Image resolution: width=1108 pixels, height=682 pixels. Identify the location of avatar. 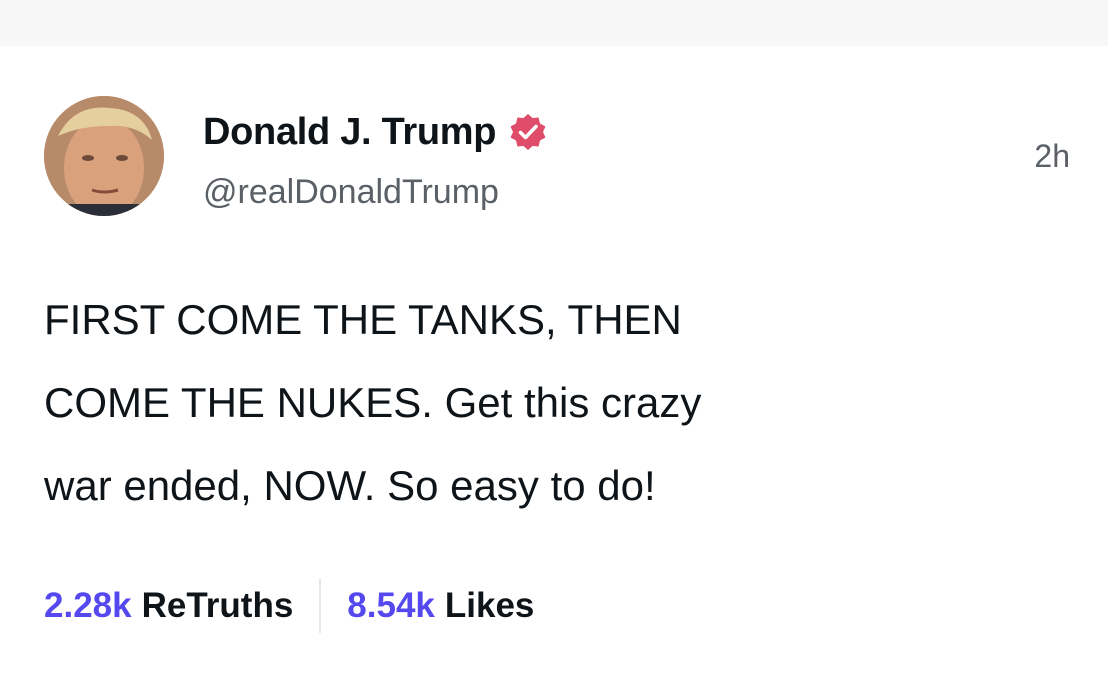
(104, 156).